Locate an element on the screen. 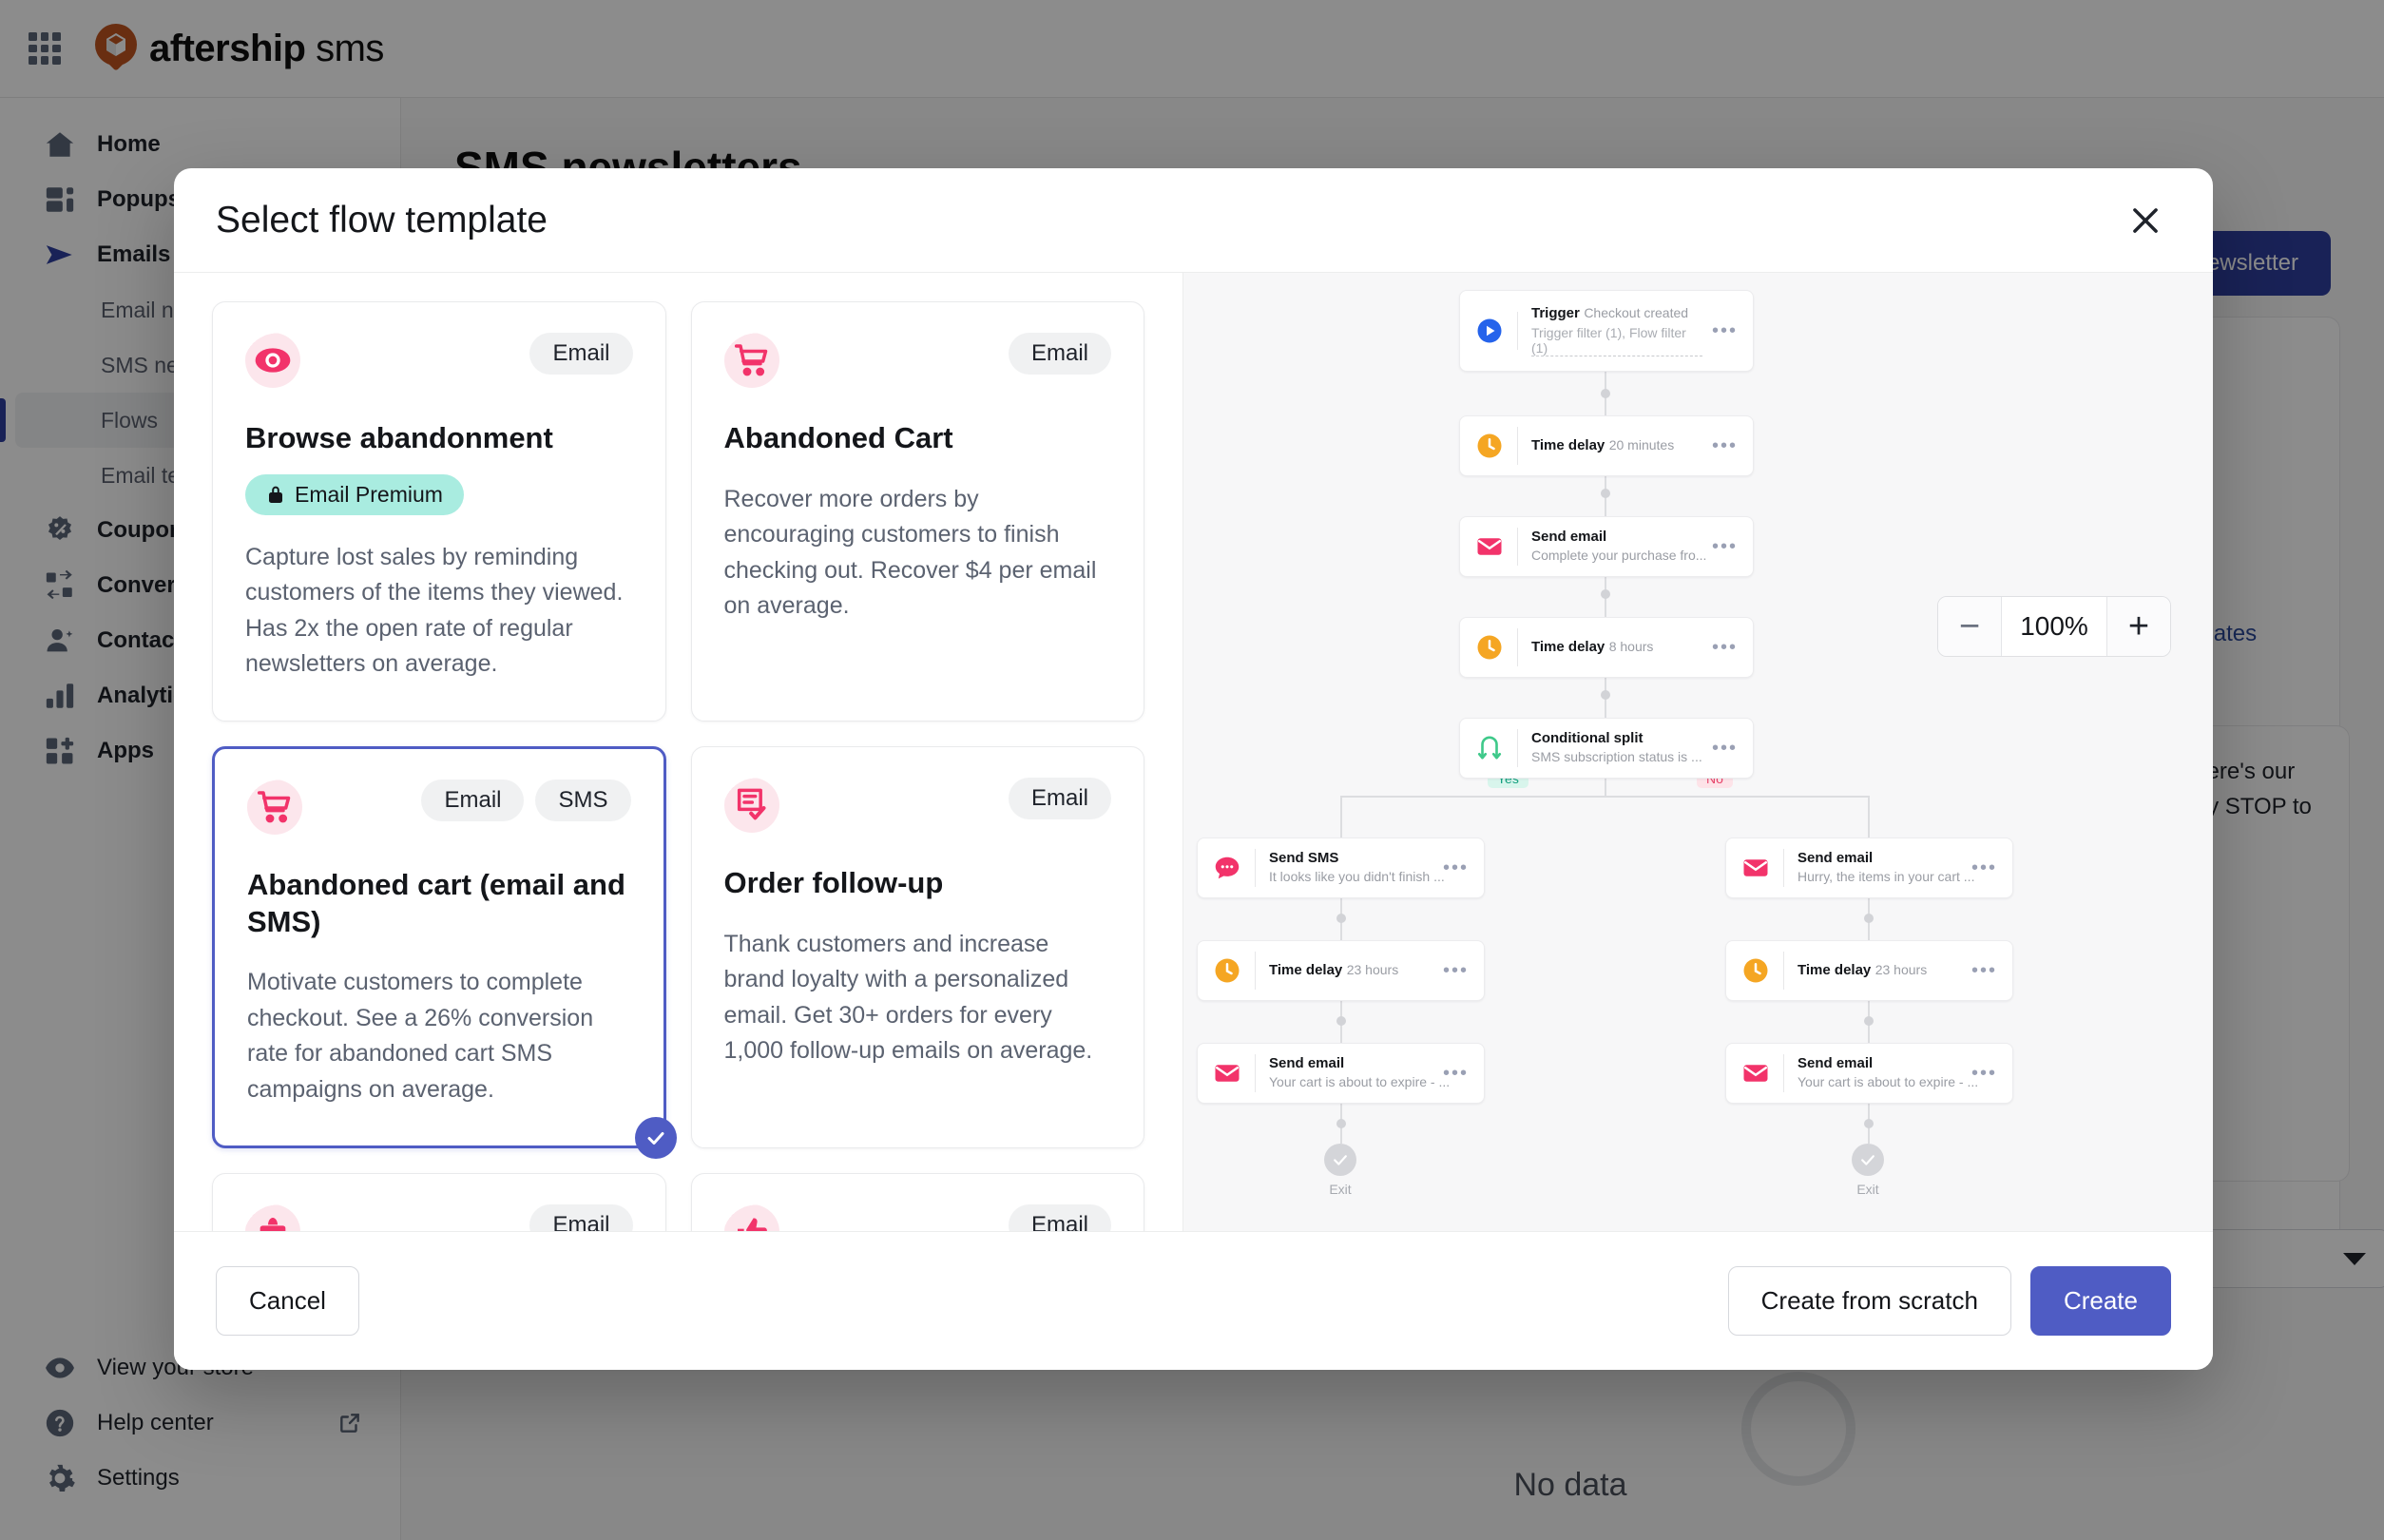  modal-footer: Cancel Create from scratch Create is located at coordinates (1193, 1300).